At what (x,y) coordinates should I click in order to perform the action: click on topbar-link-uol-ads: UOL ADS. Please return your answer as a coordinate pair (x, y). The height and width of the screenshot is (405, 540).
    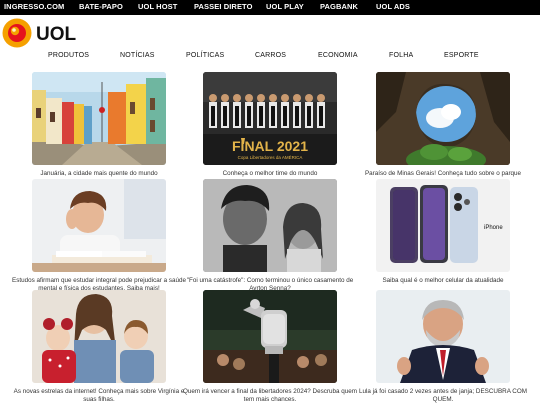
    Looking at the image, I should click on (393, 6).